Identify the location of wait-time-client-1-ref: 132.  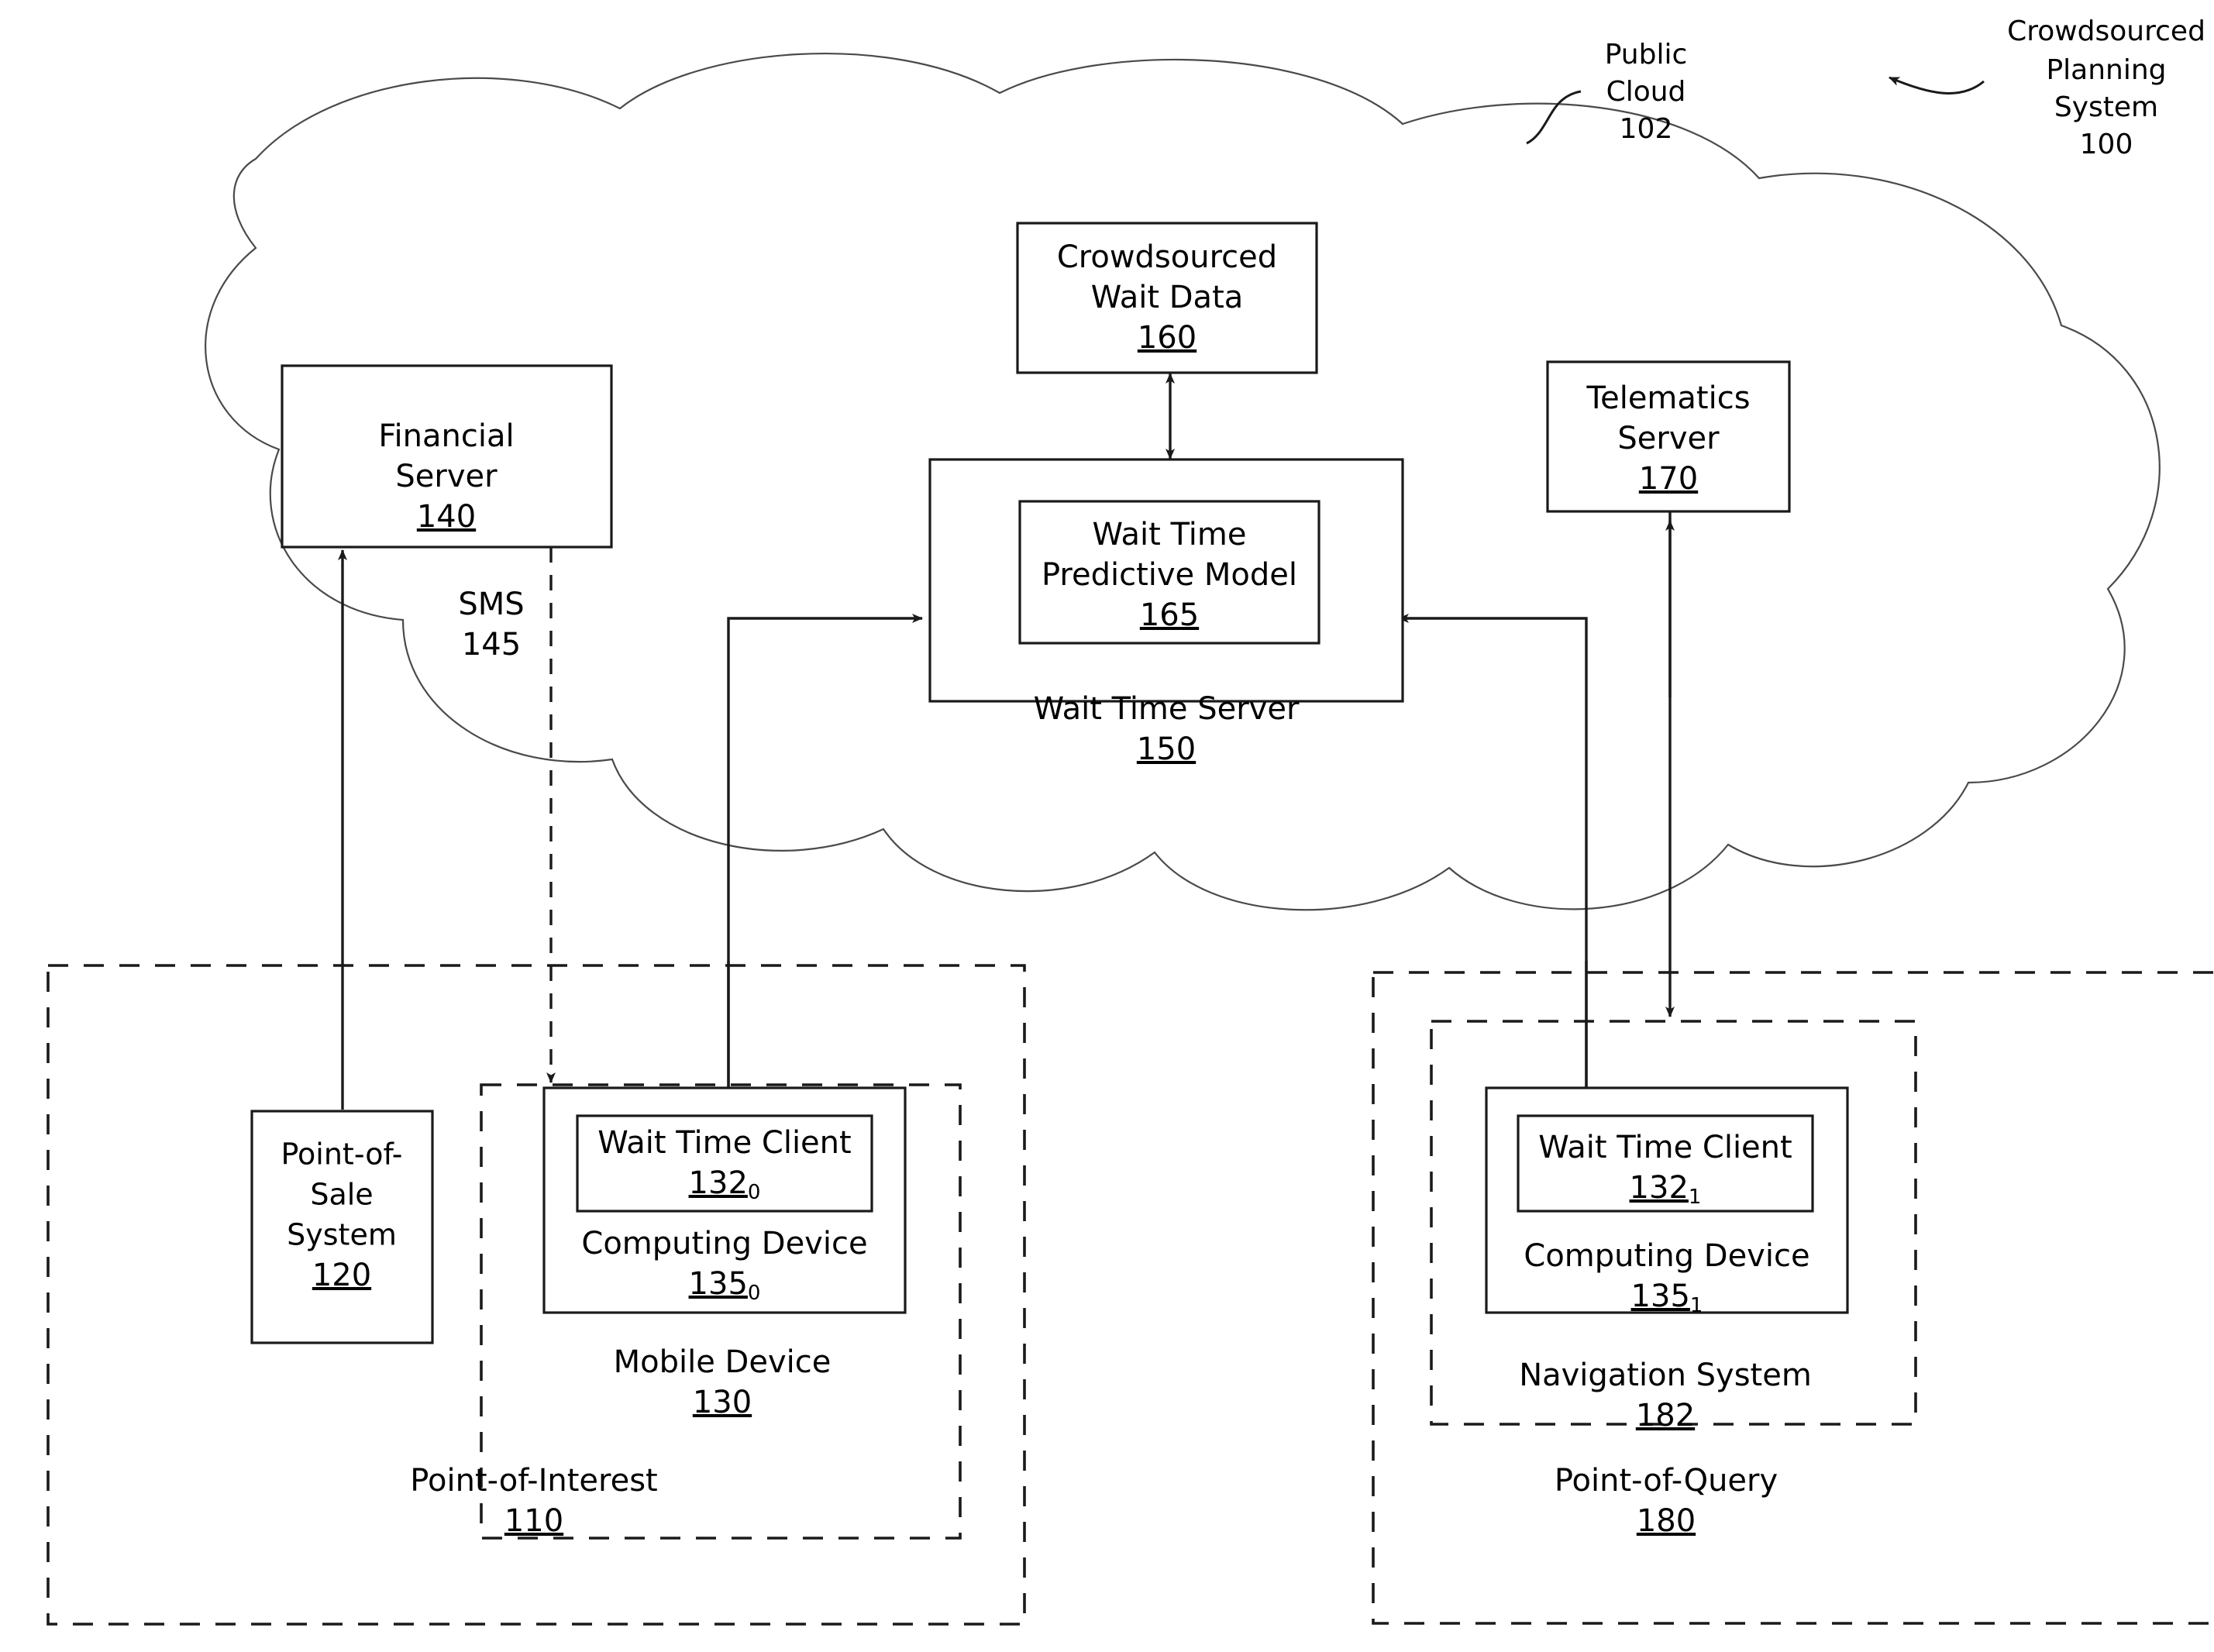
(1659, 1188).